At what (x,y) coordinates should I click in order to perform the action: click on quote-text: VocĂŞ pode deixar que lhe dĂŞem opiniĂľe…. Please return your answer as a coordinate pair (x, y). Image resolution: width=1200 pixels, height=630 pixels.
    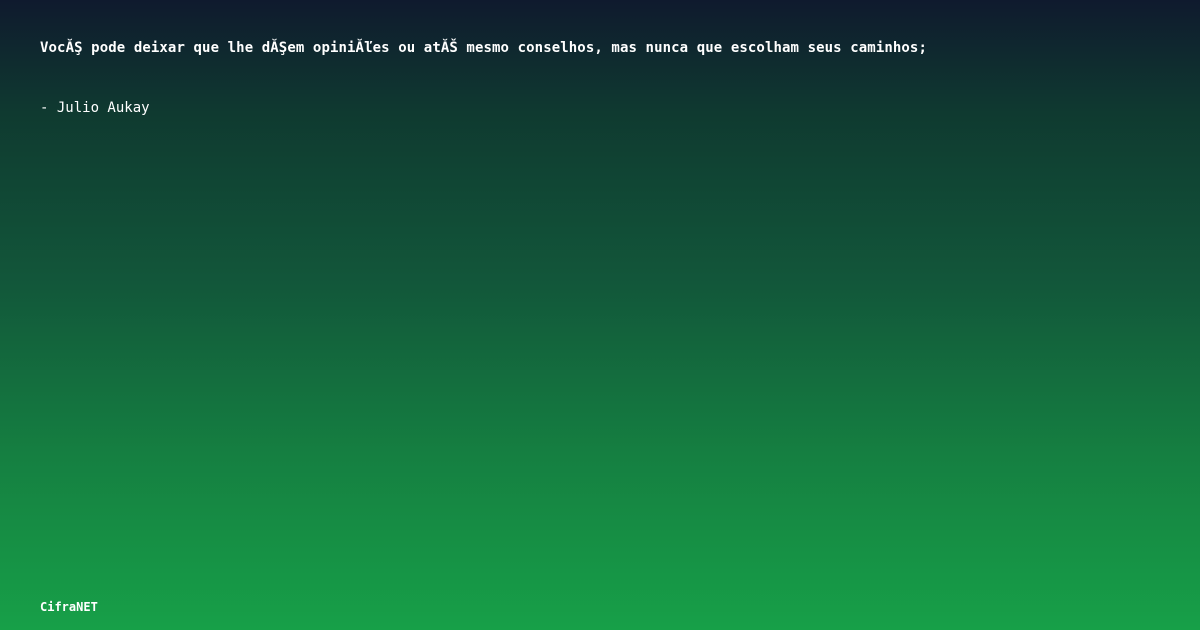
    Looking at the image, I should click on (483, 48).